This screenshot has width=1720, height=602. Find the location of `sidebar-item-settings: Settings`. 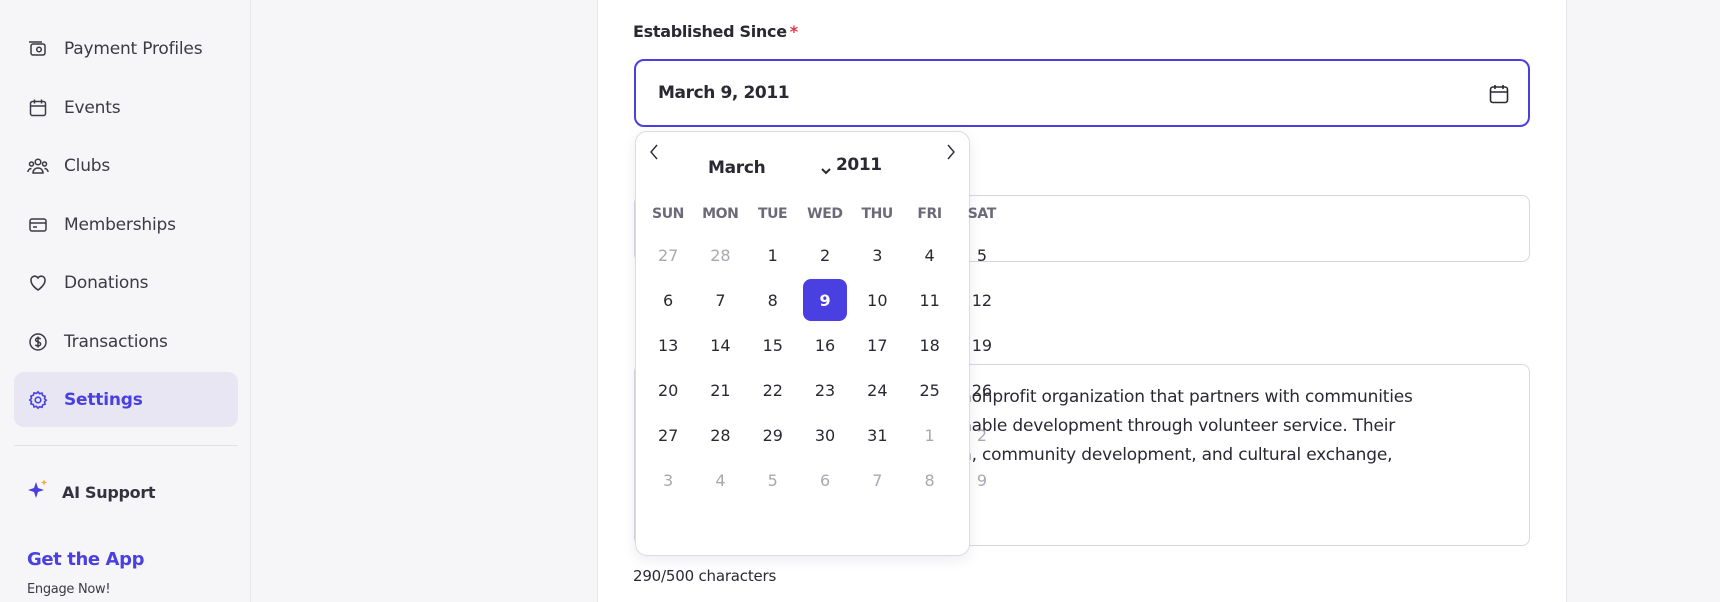

sidebar-item-settings: Settings is located at coordinates (126, 399).